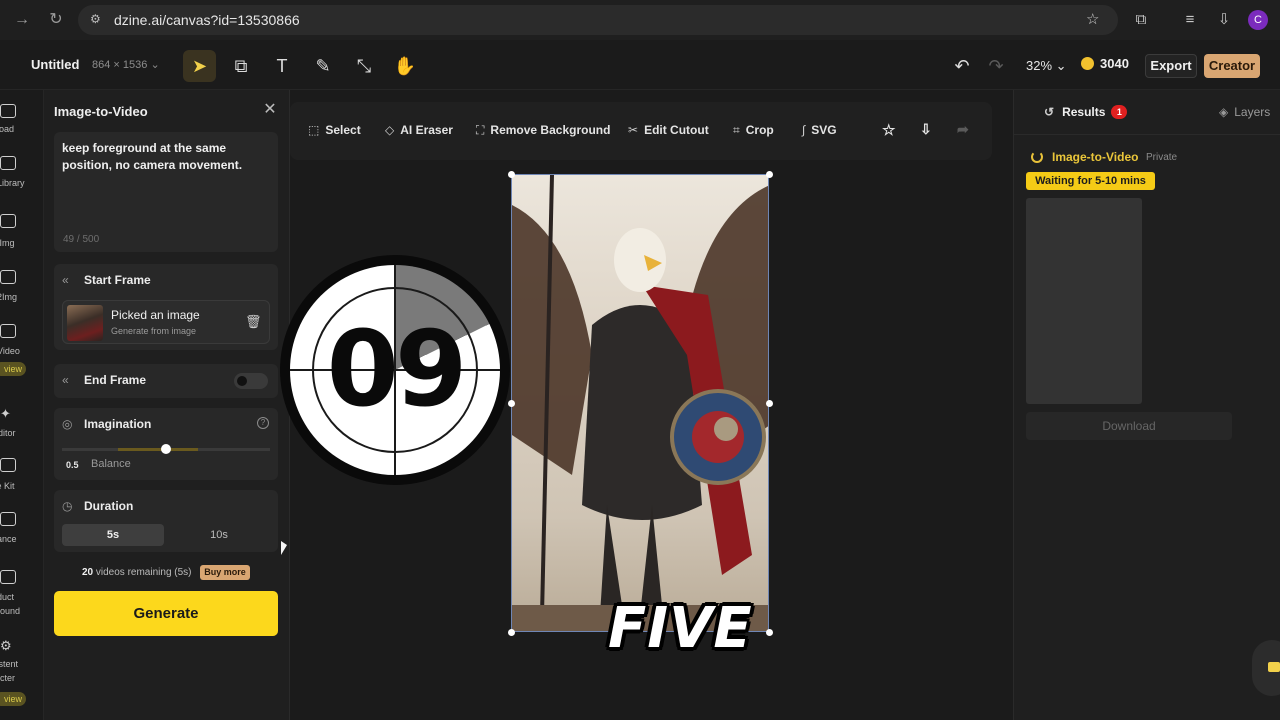 Image resolution: width=1280 pixels, height=720 pixels. What do you see at coordinates (166, 613) in the screenshot?
I see `generate-button: Generate` at bounding box center [166, 613].